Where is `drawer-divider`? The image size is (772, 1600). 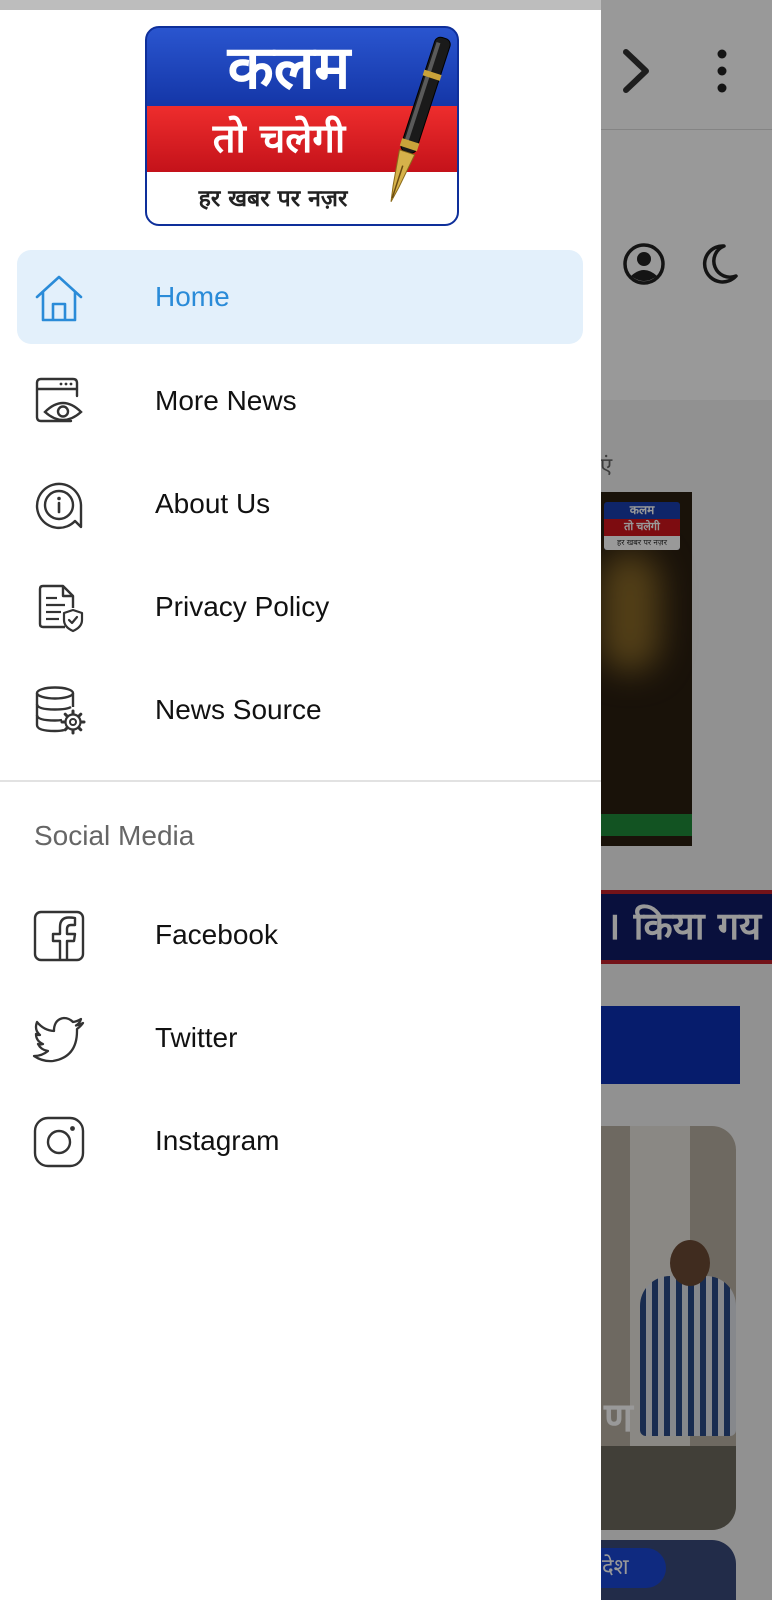 drawer-divider is located at coordinates (300, 781).